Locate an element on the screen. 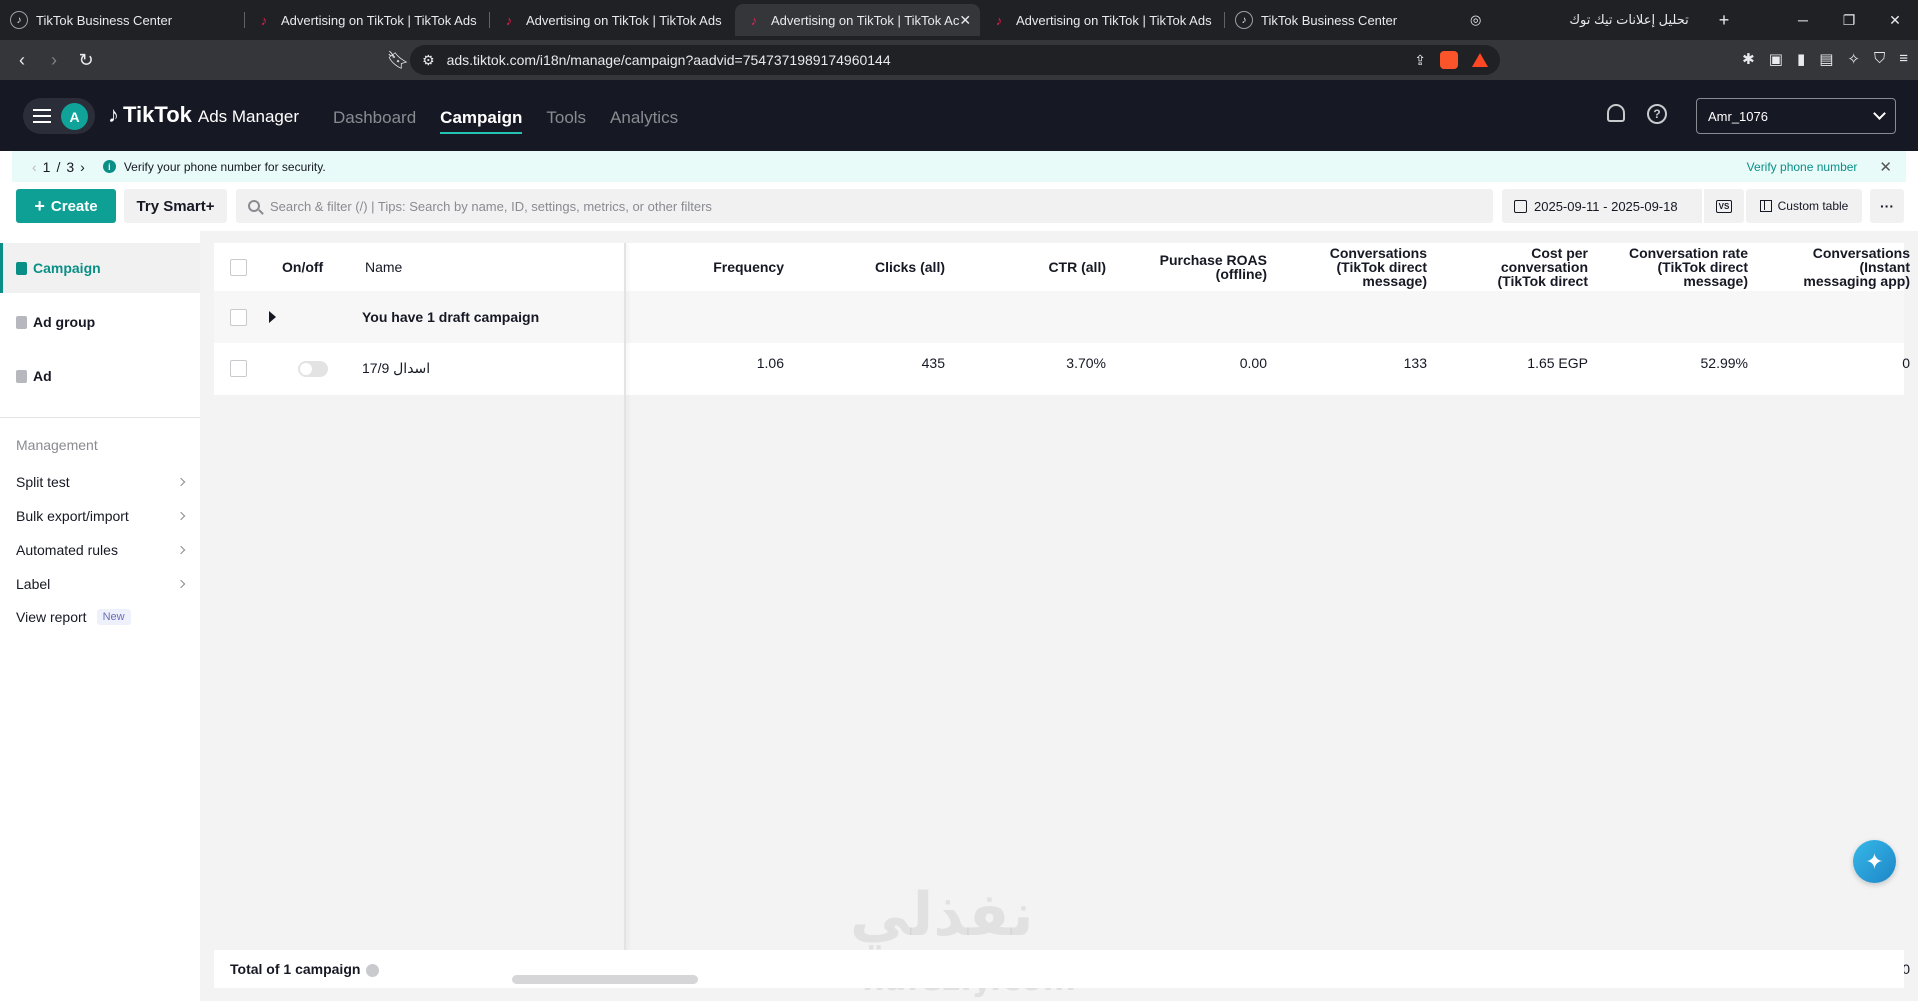 The height and width of the screenshot is (1001, 1918). column-header-line: messaging app) is located at coordinates (1856, 281).